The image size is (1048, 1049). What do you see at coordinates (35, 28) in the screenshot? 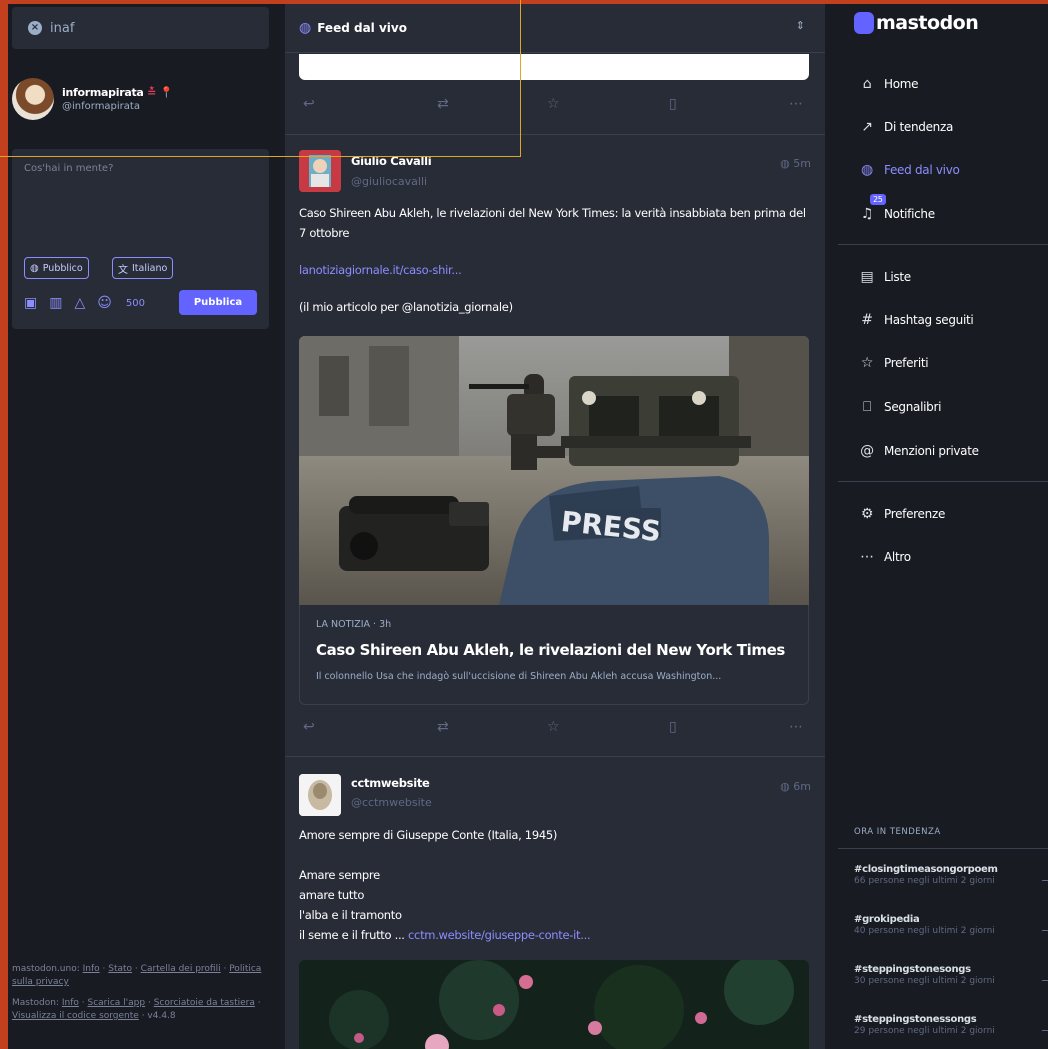
I see `clear-search-icon: ×` at bounding box center [35, 28].